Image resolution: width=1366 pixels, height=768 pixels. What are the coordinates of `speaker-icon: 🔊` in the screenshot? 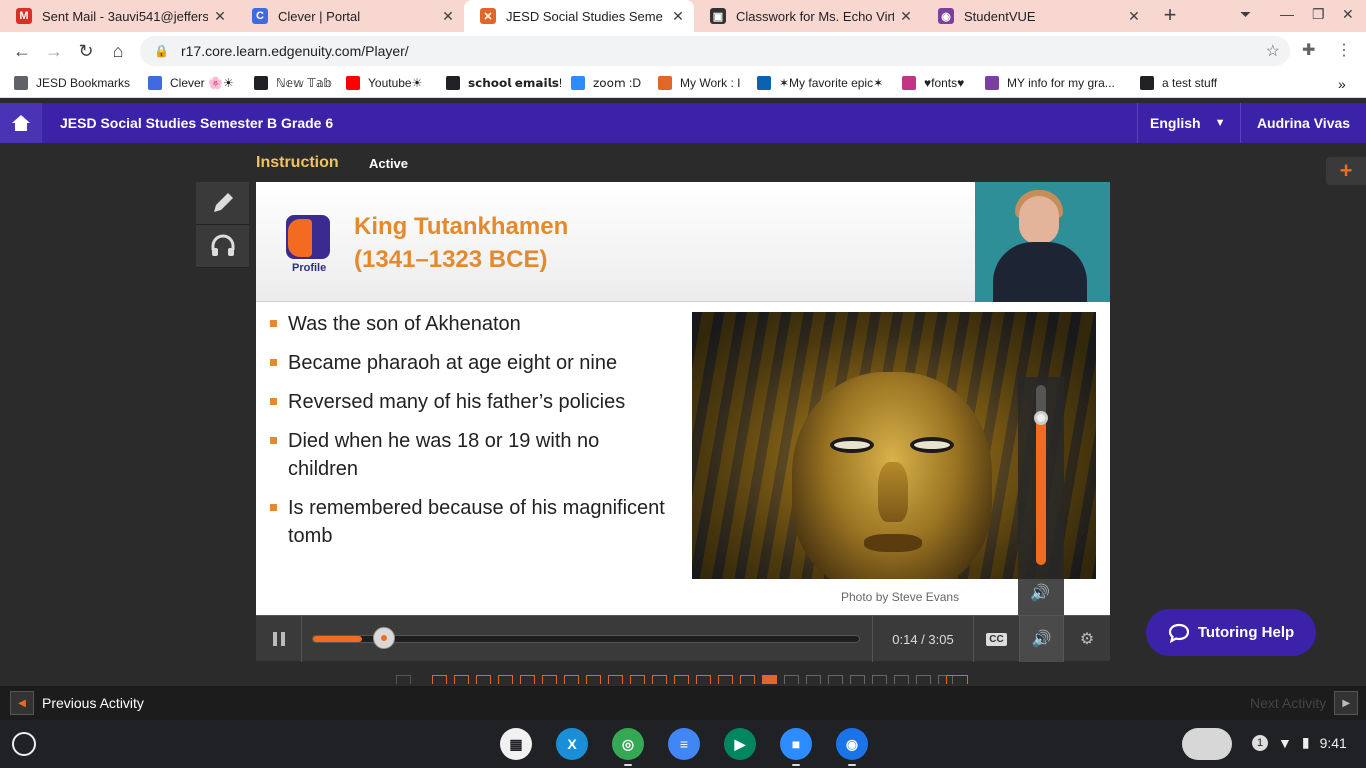 It's located at (1040, 593).